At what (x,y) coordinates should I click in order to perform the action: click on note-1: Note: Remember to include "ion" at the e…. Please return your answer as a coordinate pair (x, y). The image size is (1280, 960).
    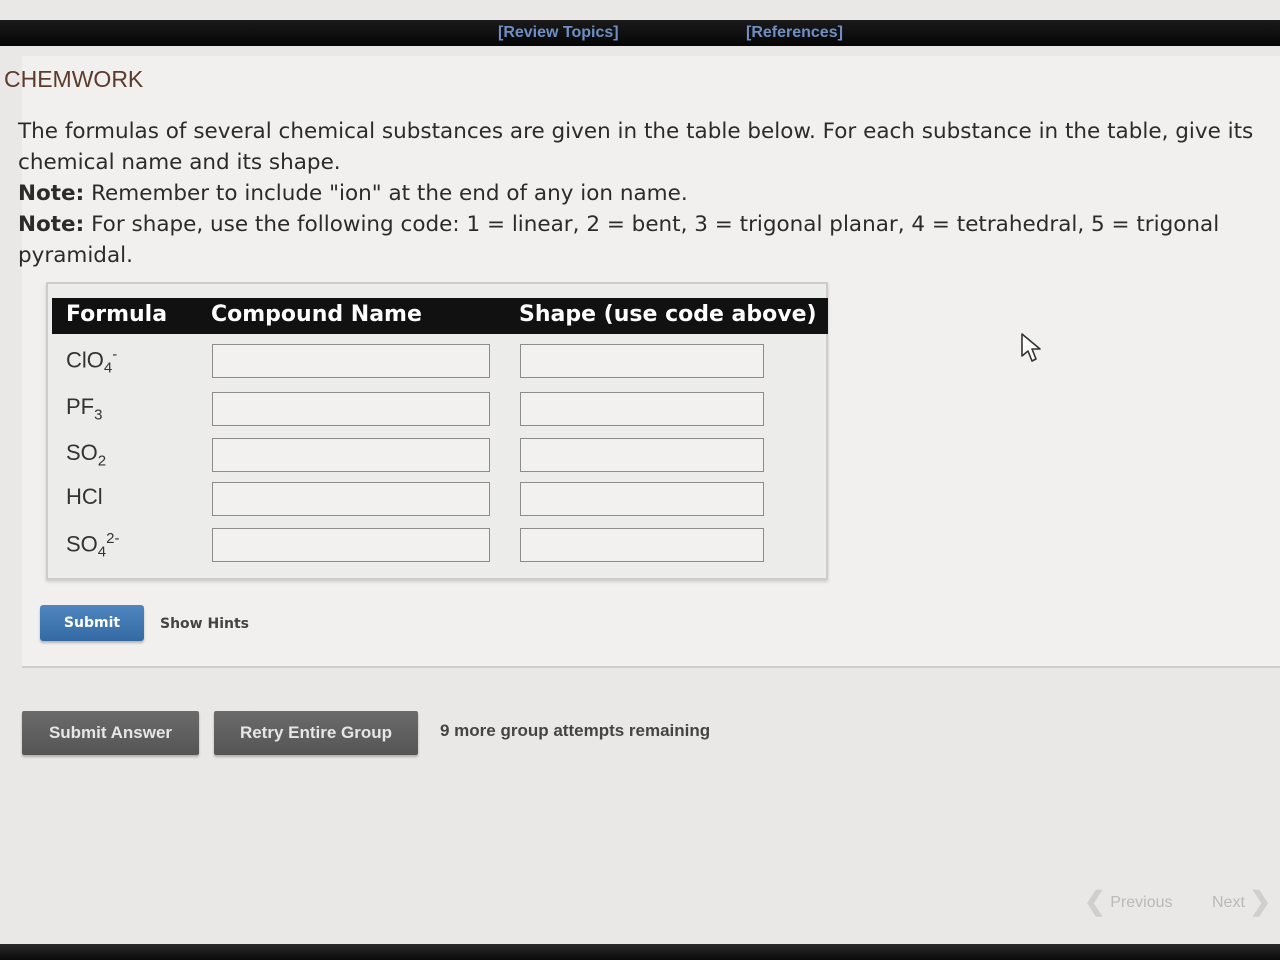
    Looking at the image, I should click on (643, 193).